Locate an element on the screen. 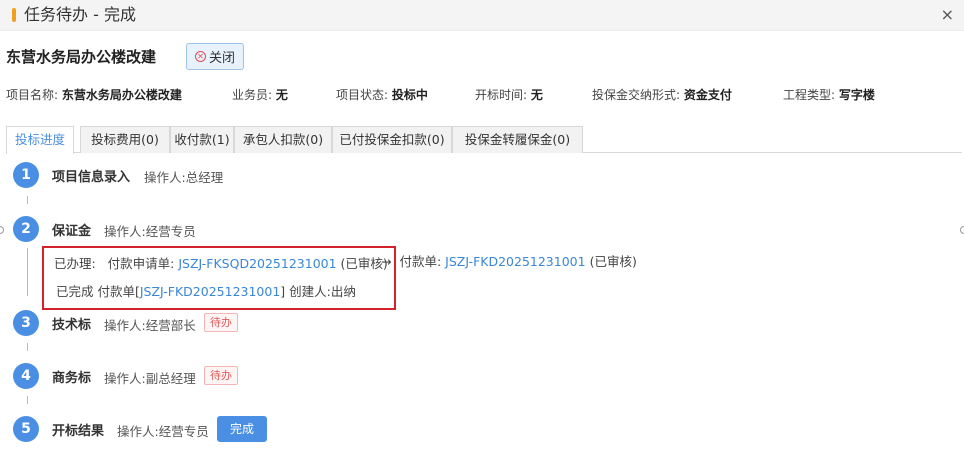 The width and height of the screenshot is (964, 457). info-salesman: 业务员: 无 is located at coordinates (260, 95).